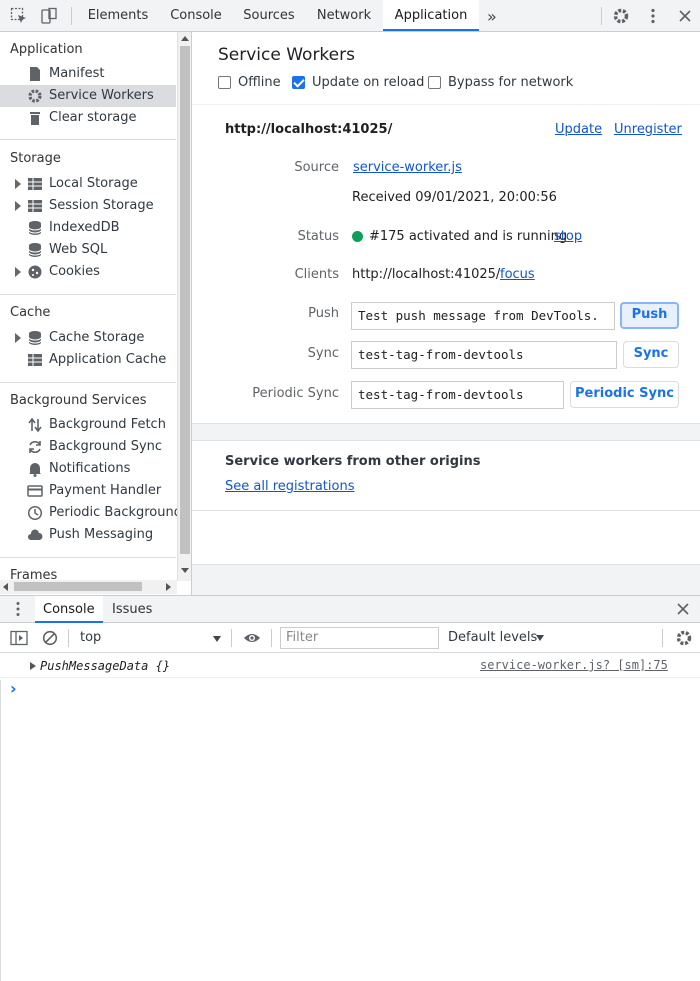  What do you see at coordinates (13, 688) in the screenshot?
I see `console-prompt-icon: ›` at bounding box center [13, 688].